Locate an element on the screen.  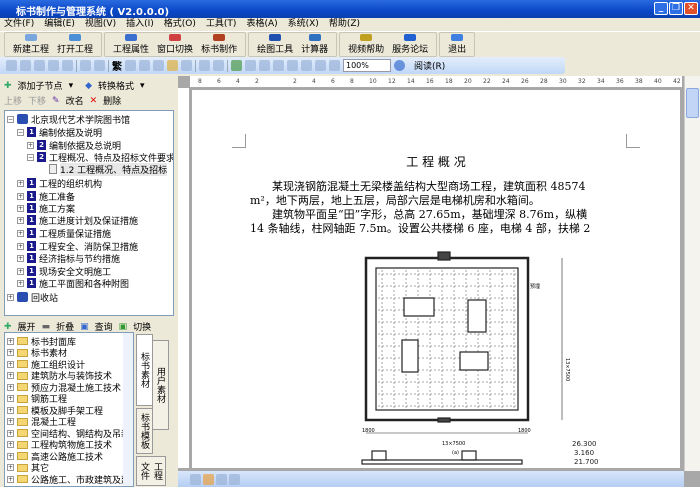
insert-excel-icon is located at coordinates (278, 65).